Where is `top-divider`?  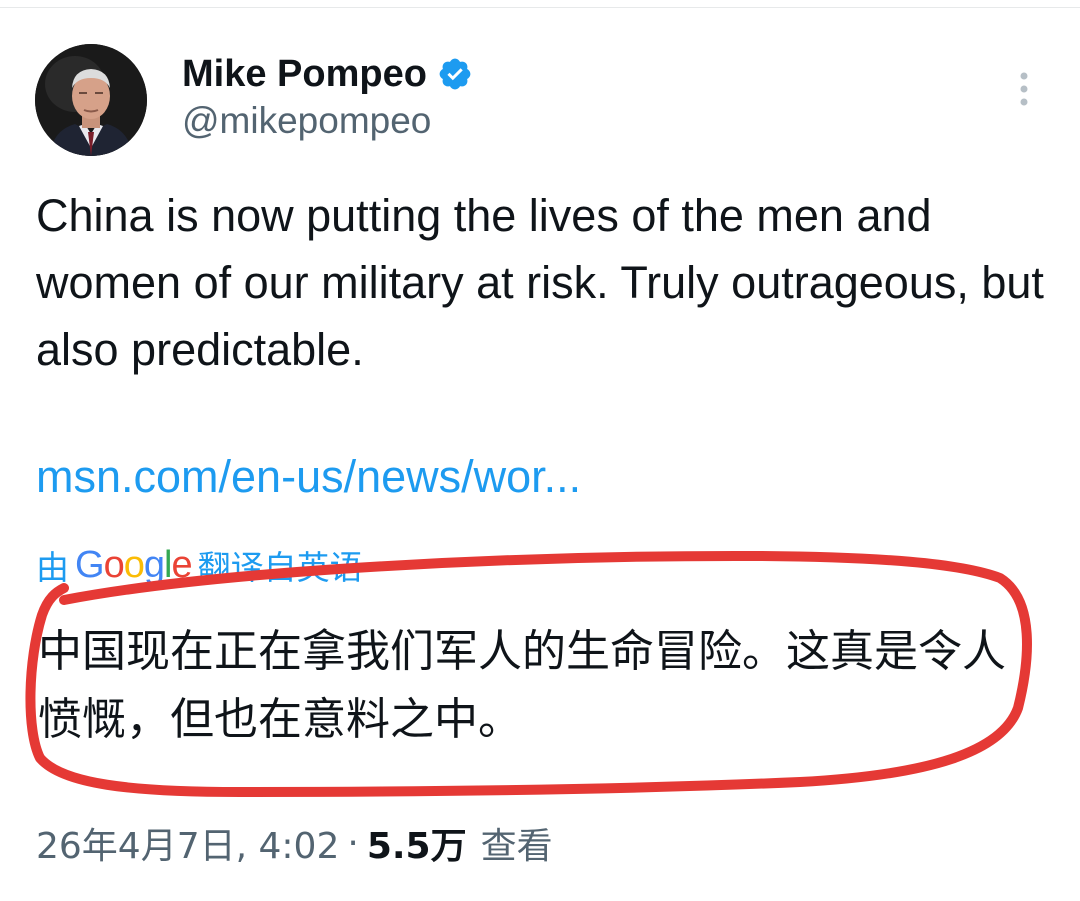
top-divider is located at coordinates (540, 7).